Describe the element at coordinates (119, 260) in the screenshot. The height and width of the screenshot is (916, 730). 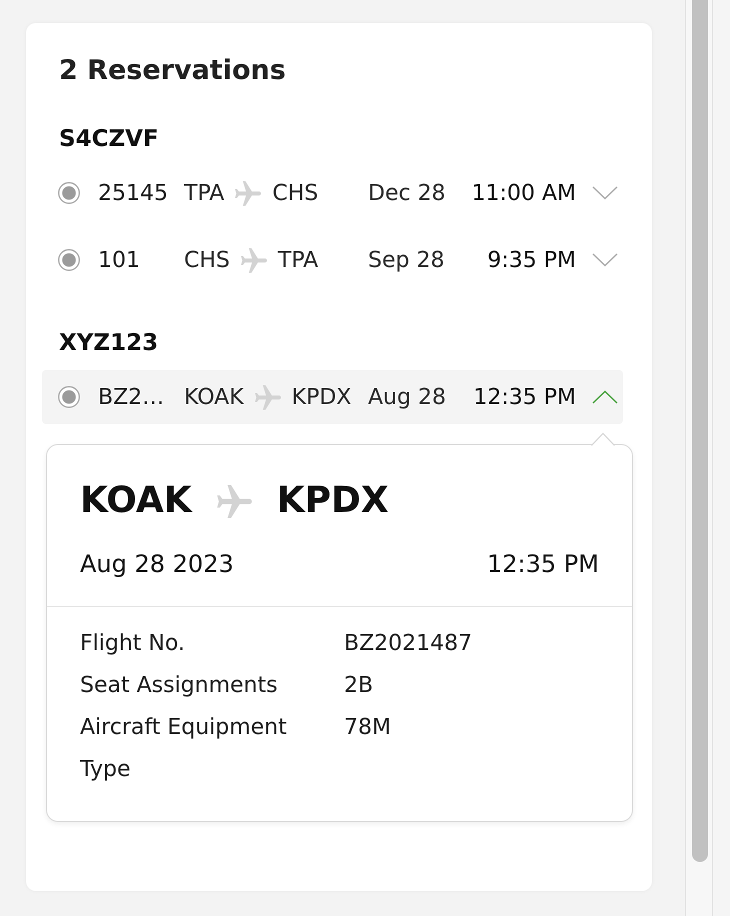
I see `flight-number: 101` at that location.